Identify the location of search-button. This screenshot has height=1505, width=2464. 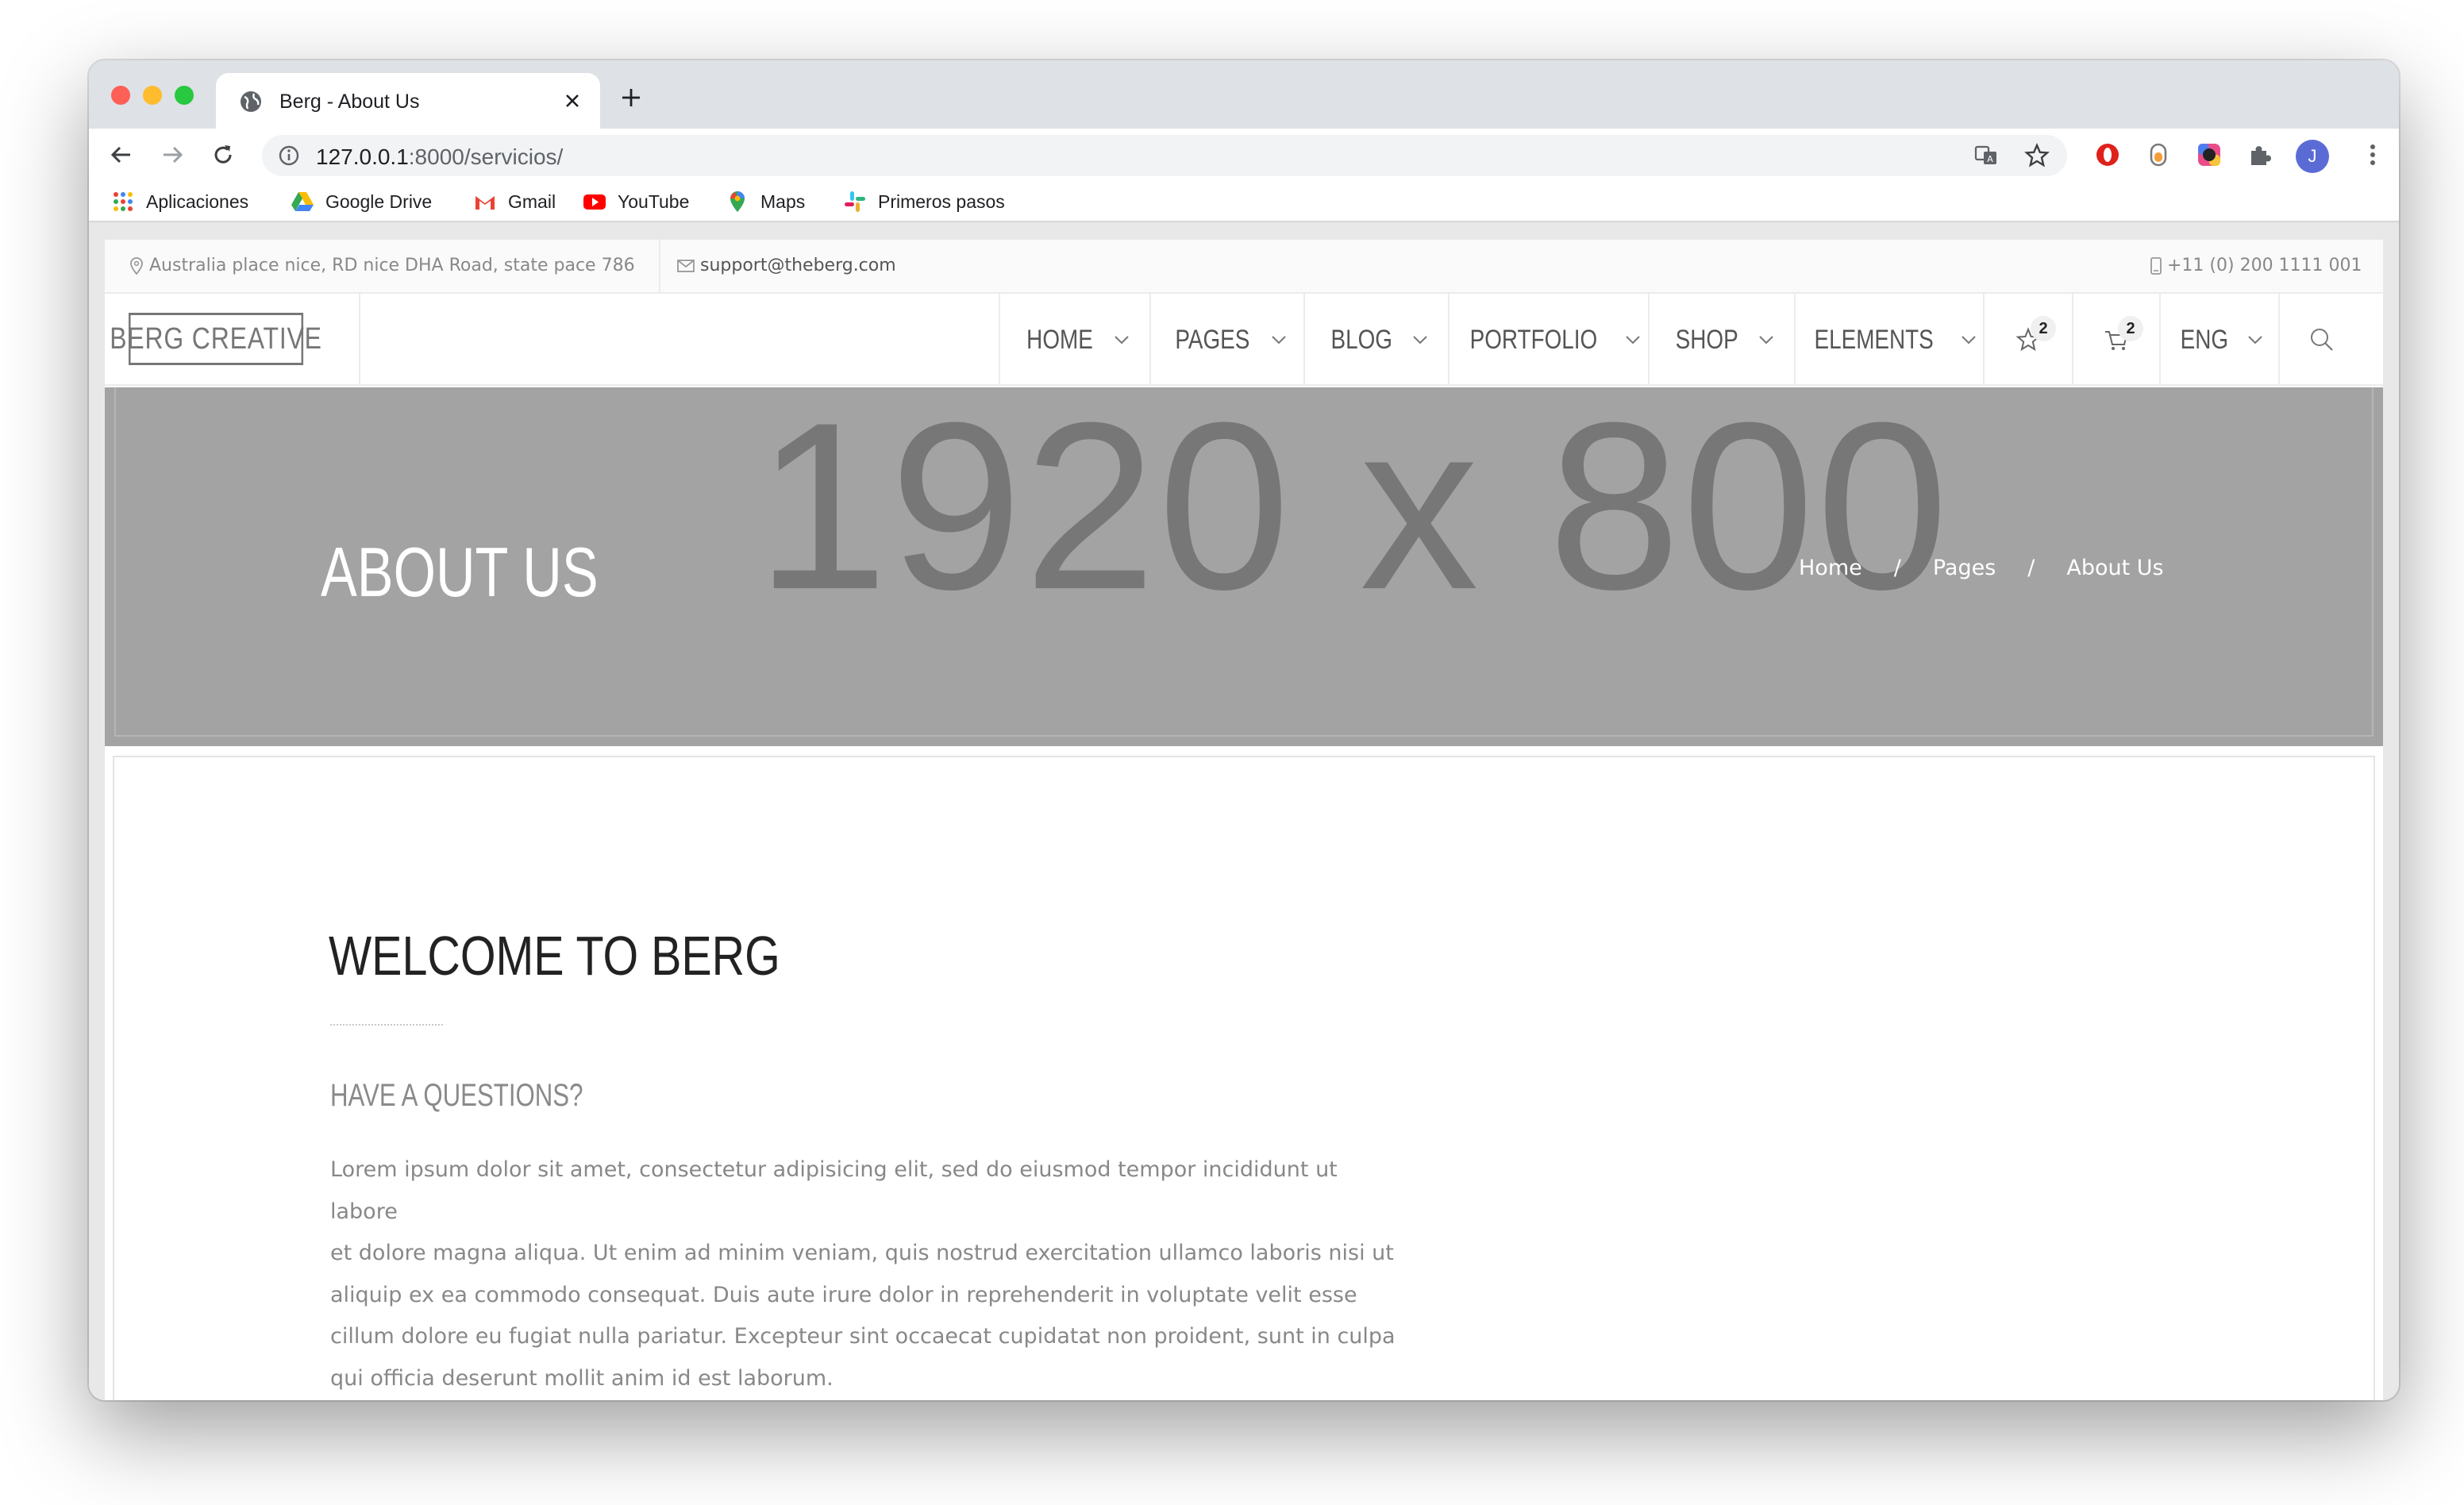
(2321, 340).